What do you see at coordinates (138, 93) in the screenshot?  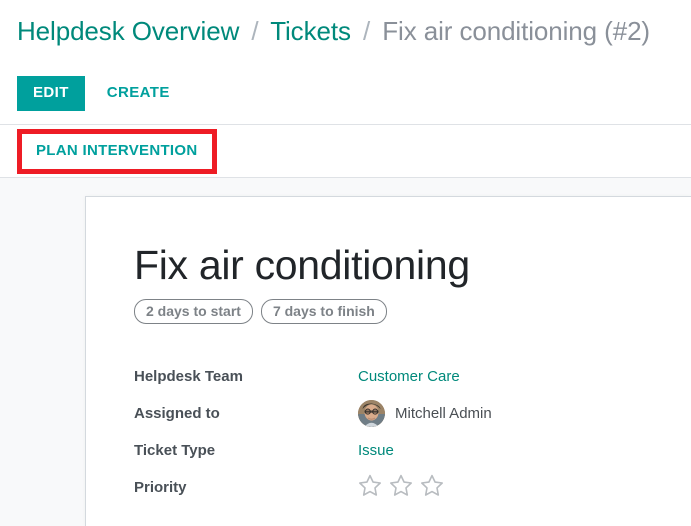 I see `create-button: CREATE` at bounding box center [138, 93].